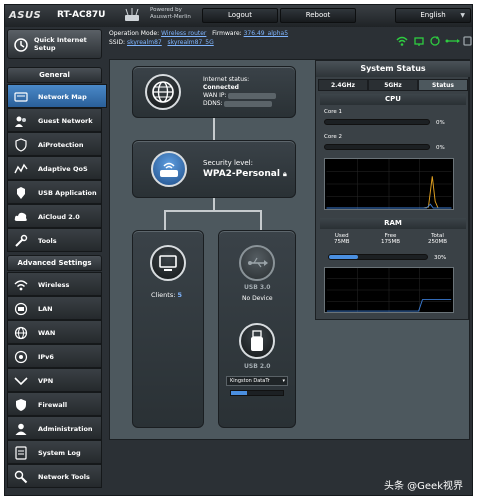 The height and width of the screenshot is (500, 477). What do you see at coordinates (168, 329) in the screenshot?
I see `clients-card: Clients: 5` at bounding box center [168, 329].